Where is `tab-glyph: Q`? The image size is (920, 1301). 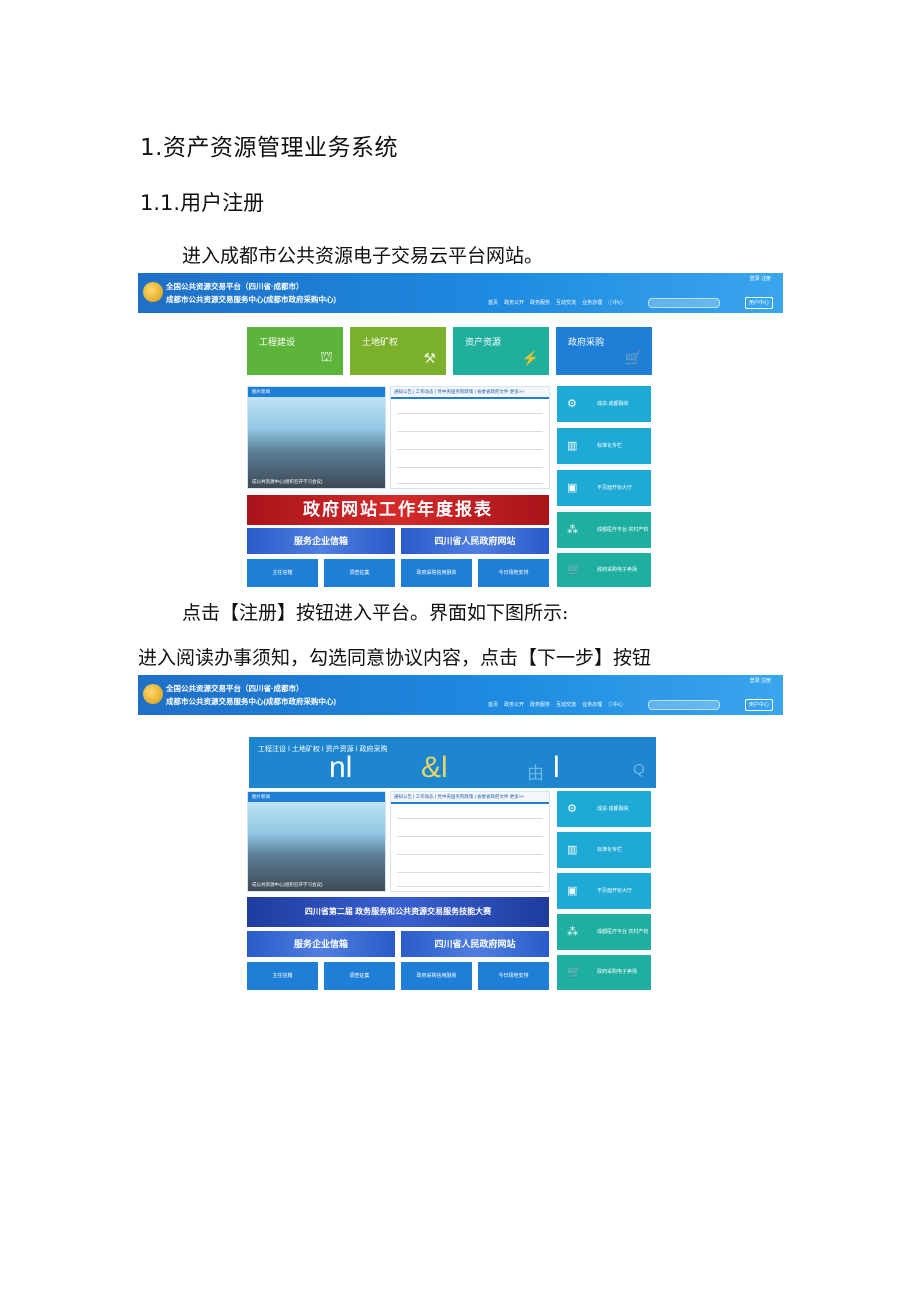 tab-glyph: Q is located at coordinates (639, 769).